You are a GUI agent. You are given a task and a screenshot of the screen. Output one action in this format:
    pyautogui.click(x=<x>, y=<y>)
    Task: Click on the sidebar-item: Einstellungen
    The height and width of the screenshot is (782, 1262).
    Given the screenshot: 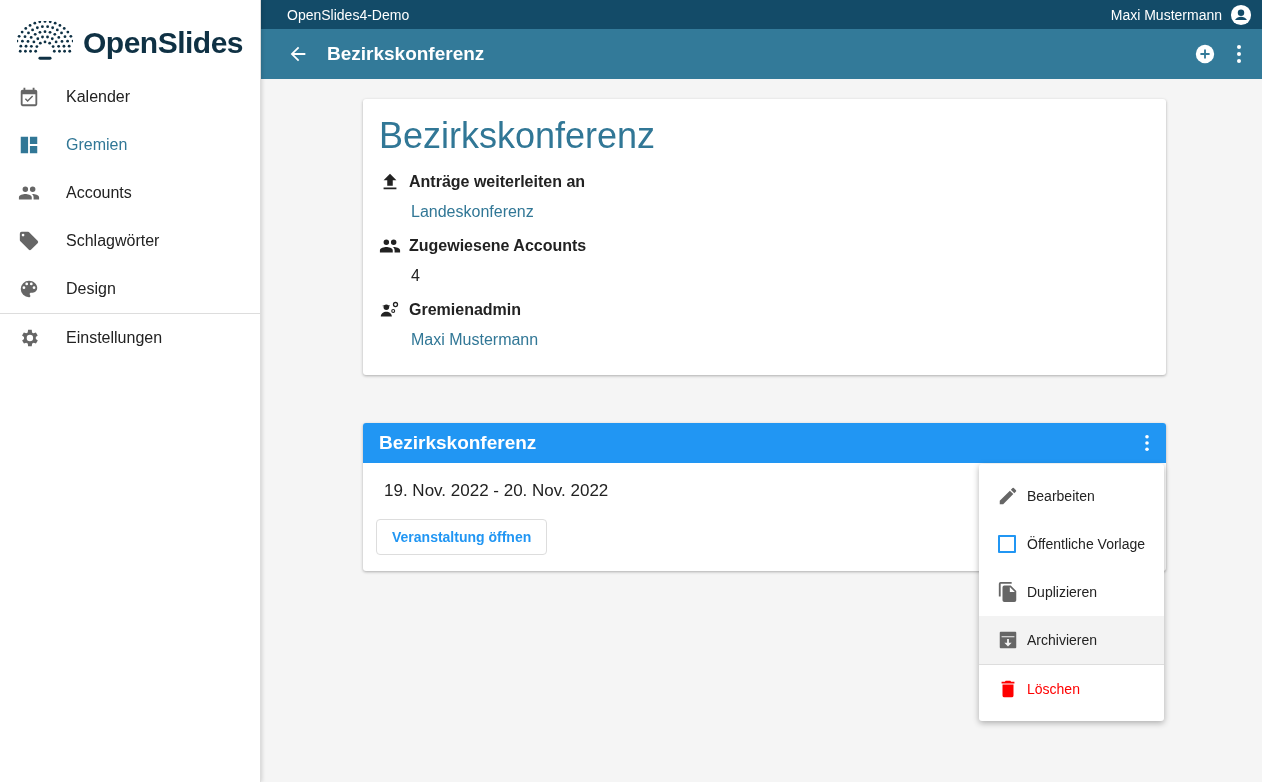 What is the action you would take?
    pyautogui.click(x=130, y=338)
    